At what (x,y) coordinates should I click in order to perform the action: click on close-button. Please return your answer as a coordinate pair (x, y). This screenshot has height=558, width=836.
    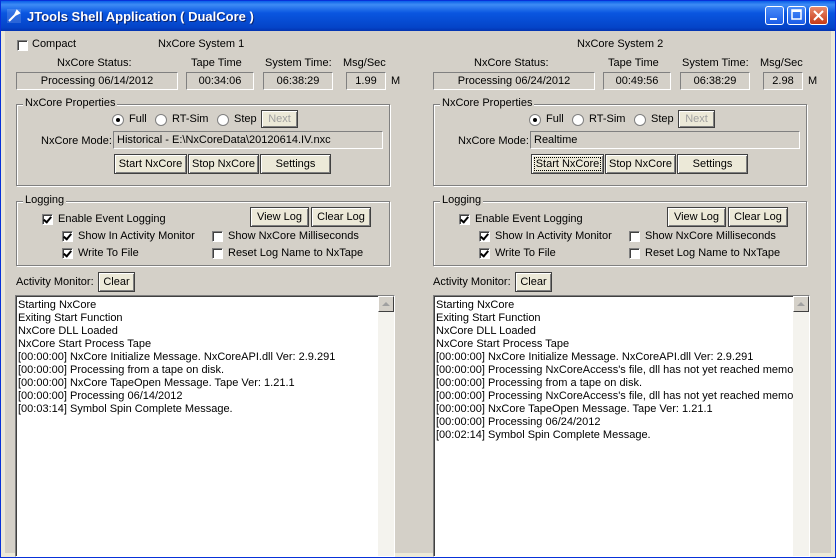
    Looking at the image, I should click on (818, 15).